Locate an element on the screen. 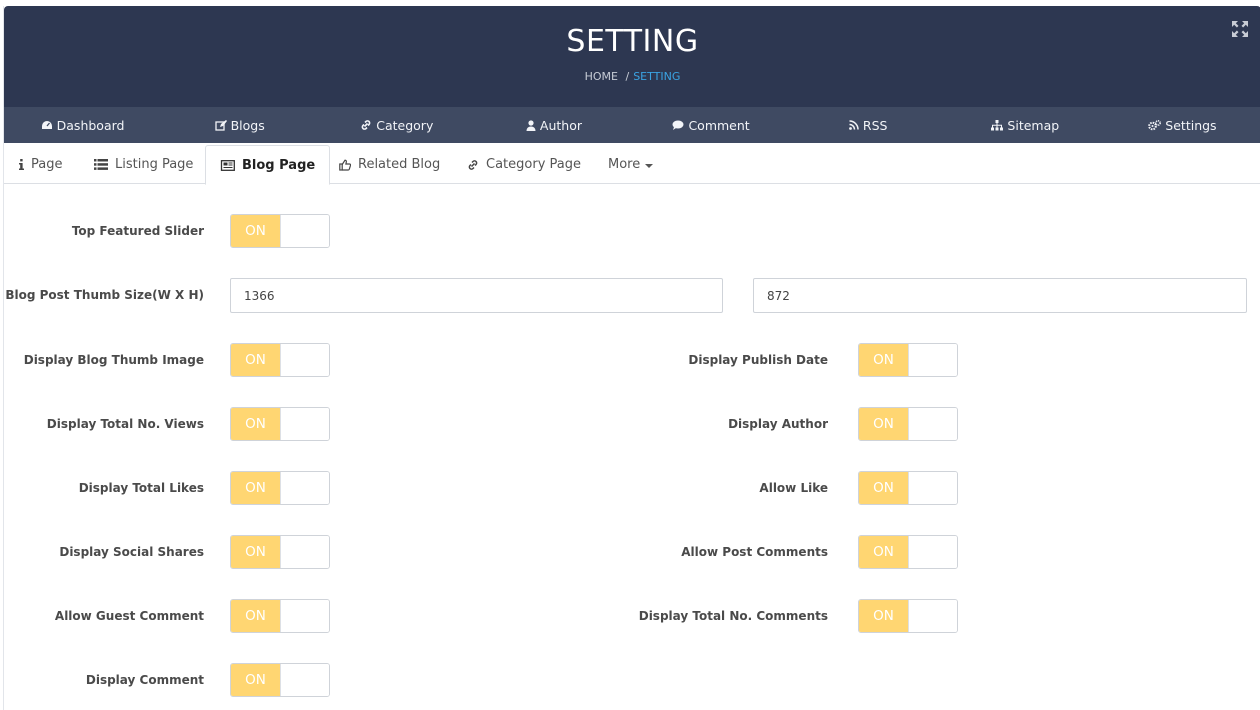  nav-item-dashboard: Dashboard is located at coordinates (82, 125).